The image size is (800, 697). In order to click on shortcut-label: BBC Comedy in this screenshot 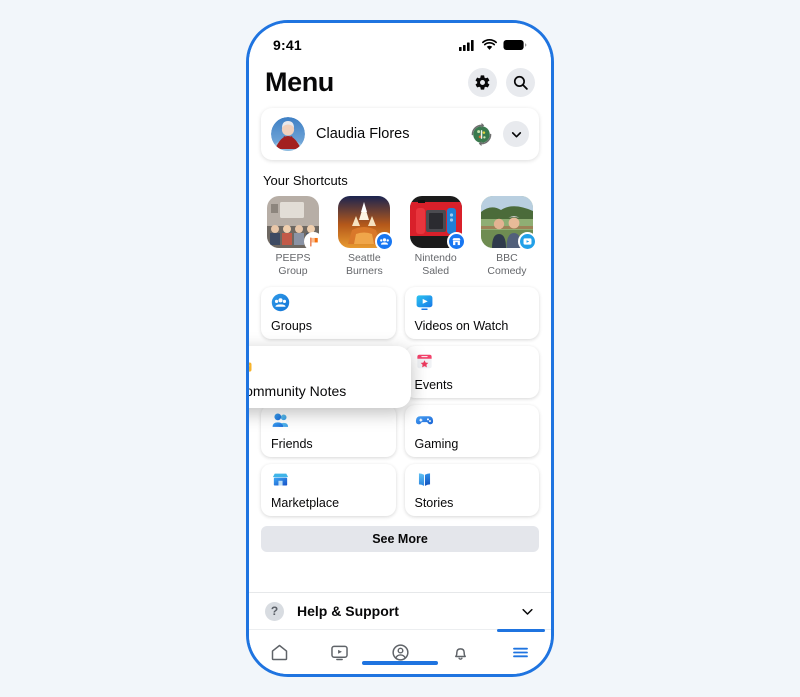, I will do `click(506, 264)`.